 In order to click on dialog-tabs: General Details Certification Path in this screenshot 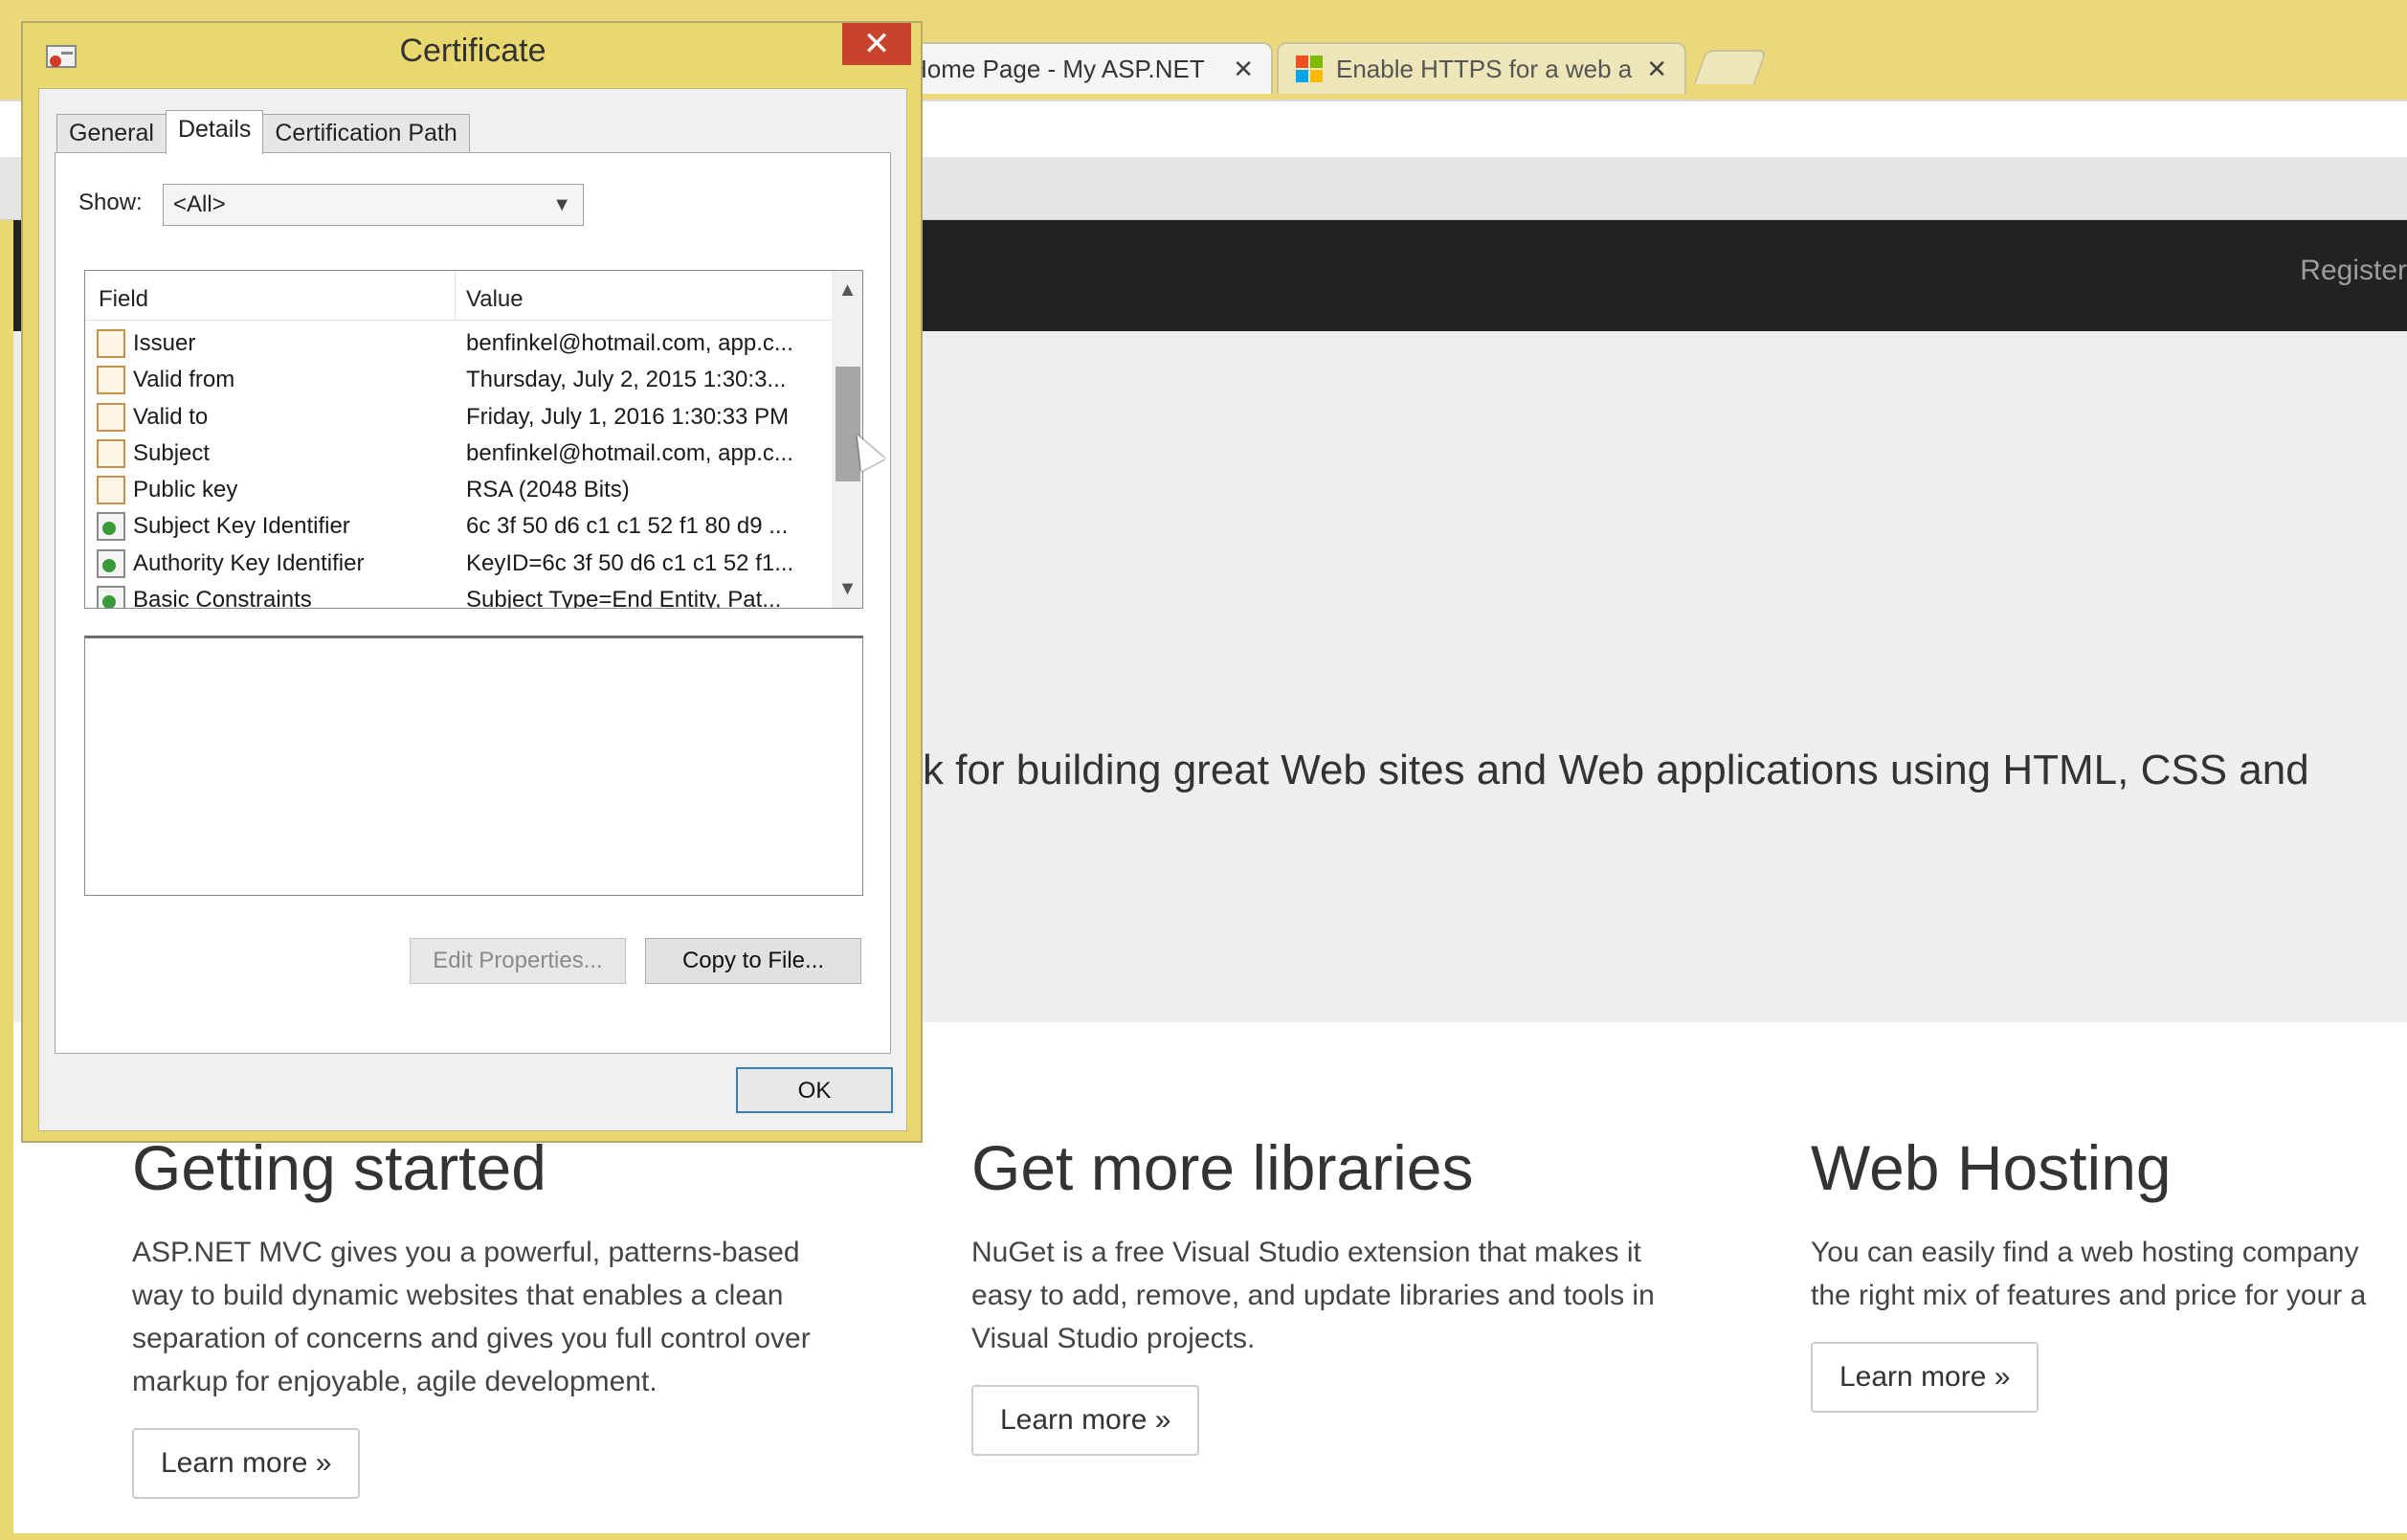, I will do `click(263, 132)`.